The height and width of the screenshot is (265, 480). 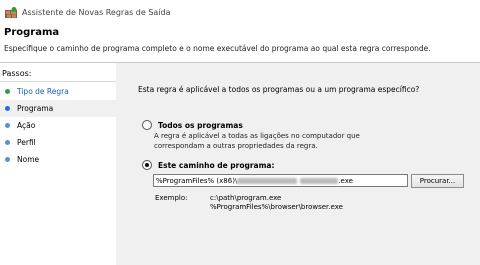 I want to click on sidebar-item-label: Programa, so click(x=35, y=108).